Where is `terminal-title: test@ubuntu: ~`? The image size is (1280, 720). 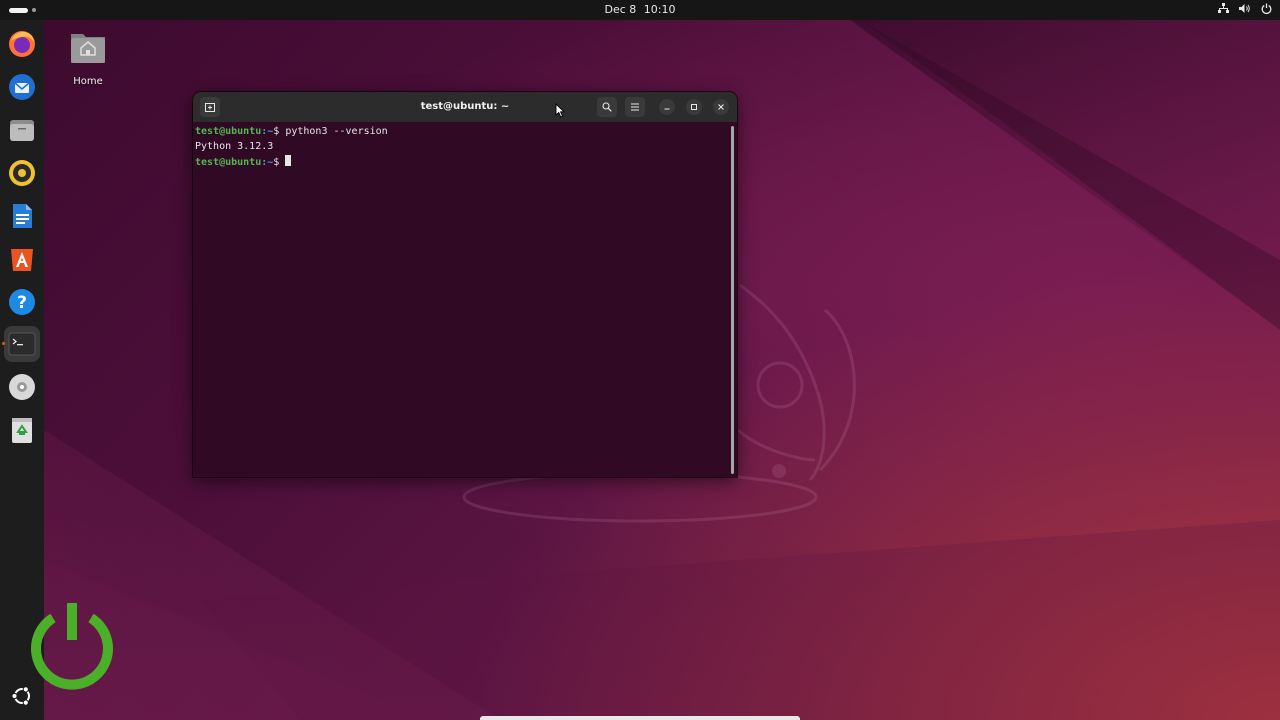 terminal-title: test@ubuntu: ~ is located at coordinates (465, 106).